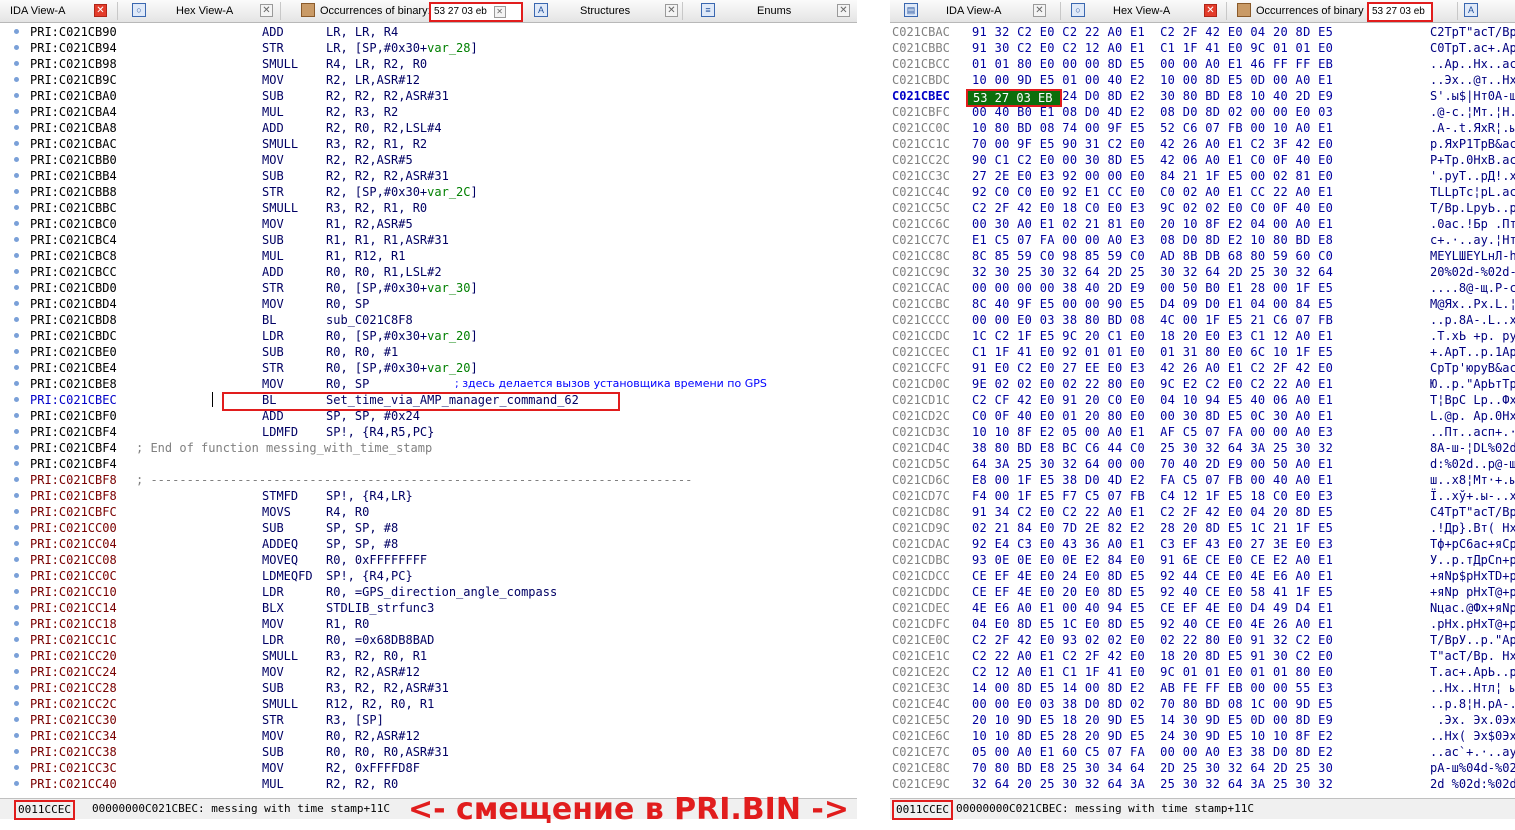 Image resolution: width=1515 pixels, height=830 pixels. What do you see at coordinates (428, 752) in the screenshot?
I see `disasm-row: PRI:C021CC38 SUB R0, R0, R0,ASR#31` at bounding box center [428, 752].